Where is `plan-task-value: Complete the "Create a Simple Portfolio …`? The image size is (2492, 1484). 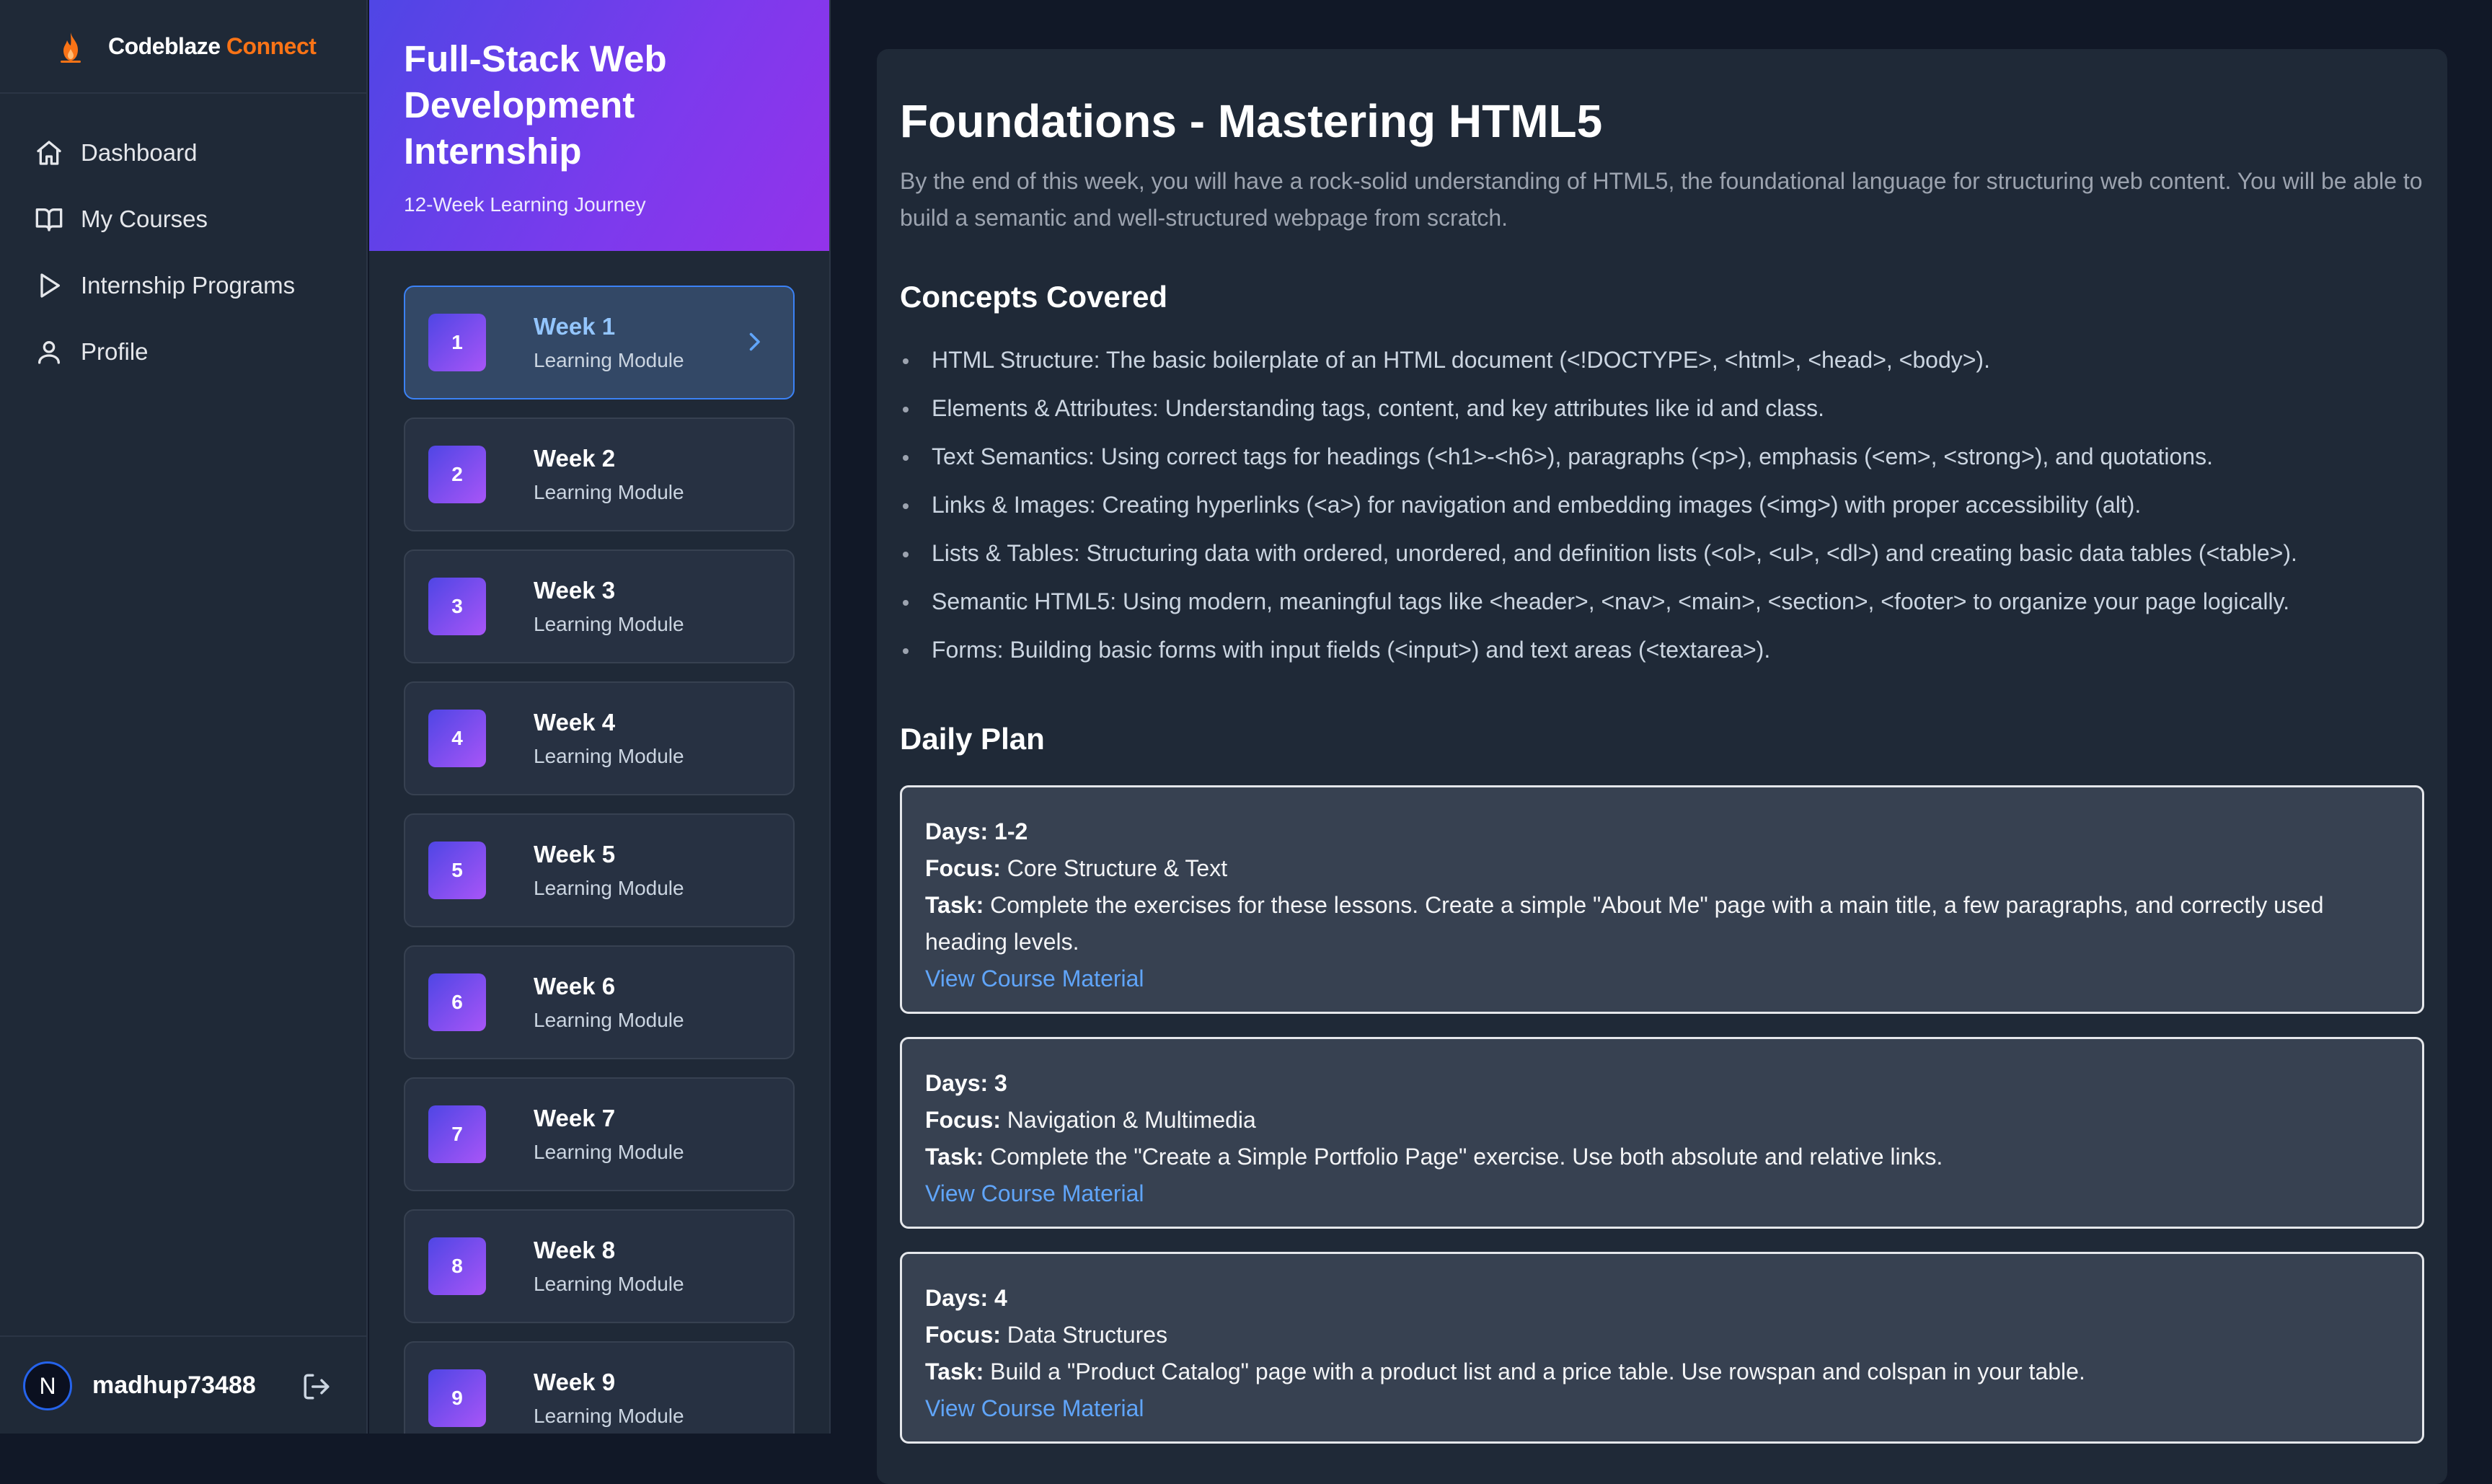 plan-task-value: Complete the "Create a Simple Portfolio … is located at coordinates (1466, 1157).